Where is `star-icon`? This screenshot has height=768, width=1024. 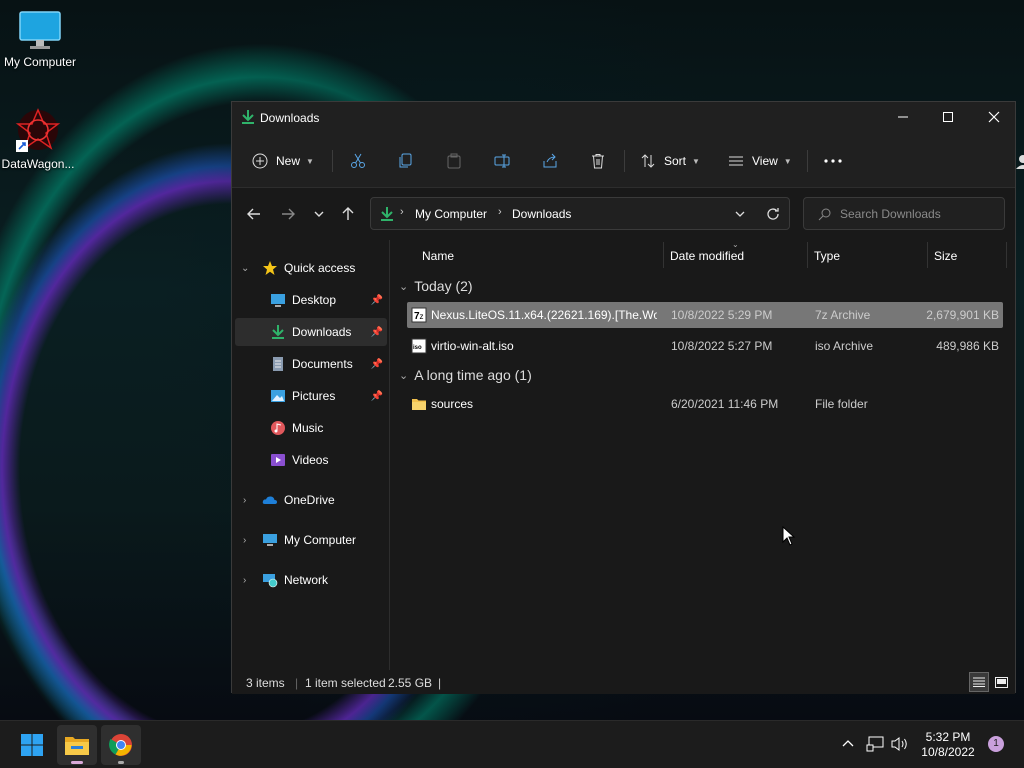 star-icon is located at coordinates (270, 268).